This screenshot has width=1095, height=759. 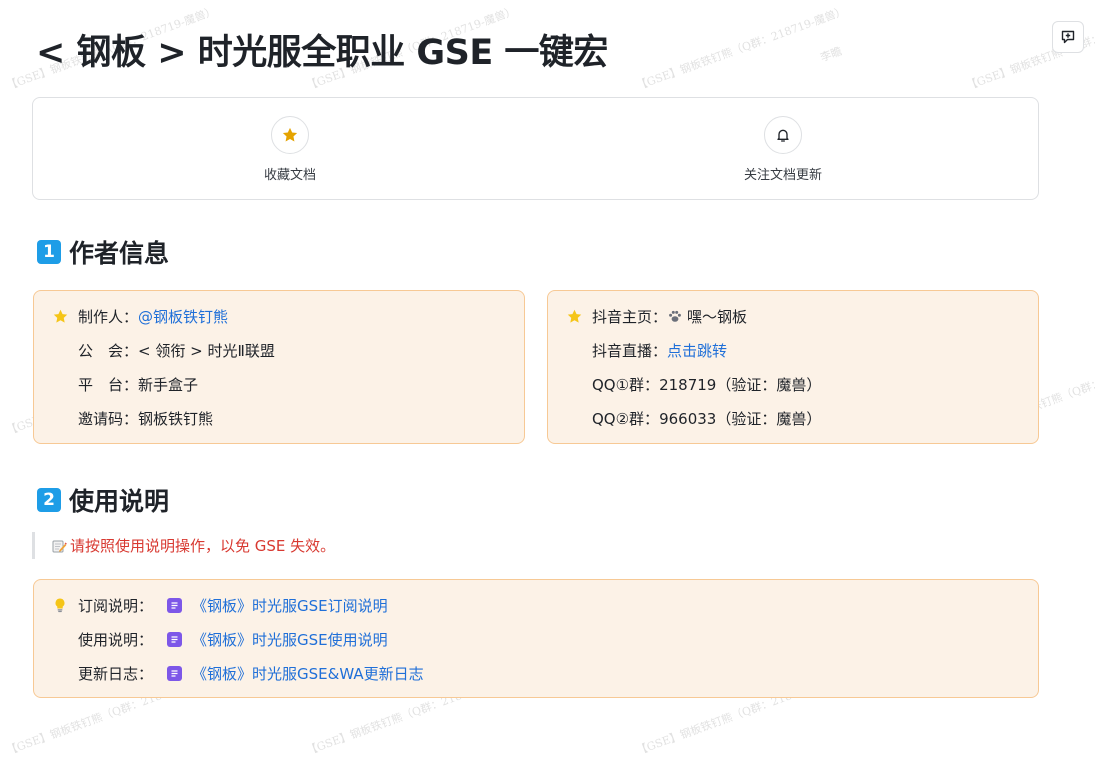 I want to click on usage-row-subscribe: 订阅说明： 《钢板》时光服GSE订阅说明, so click(x=220, y=605).